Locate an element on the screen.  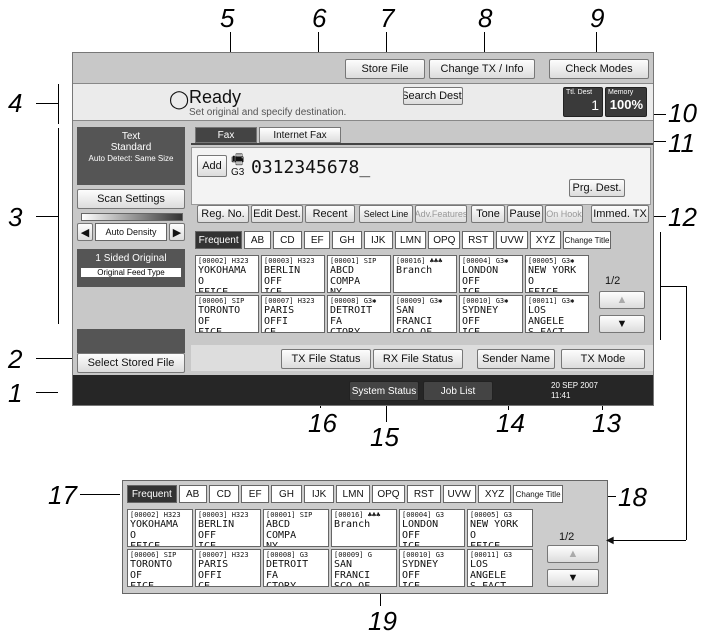
job-list-button: Job List is located at coordinates (458, 391).